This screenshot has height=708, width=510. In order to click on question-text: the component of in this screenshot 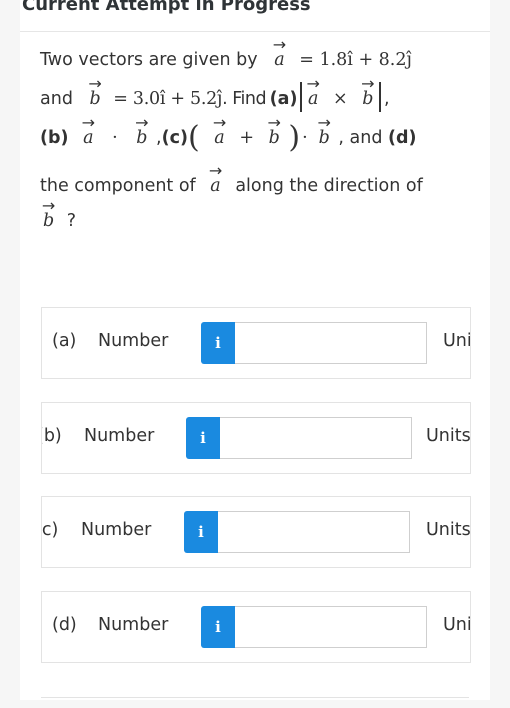, I will do `click(118, 186)`.